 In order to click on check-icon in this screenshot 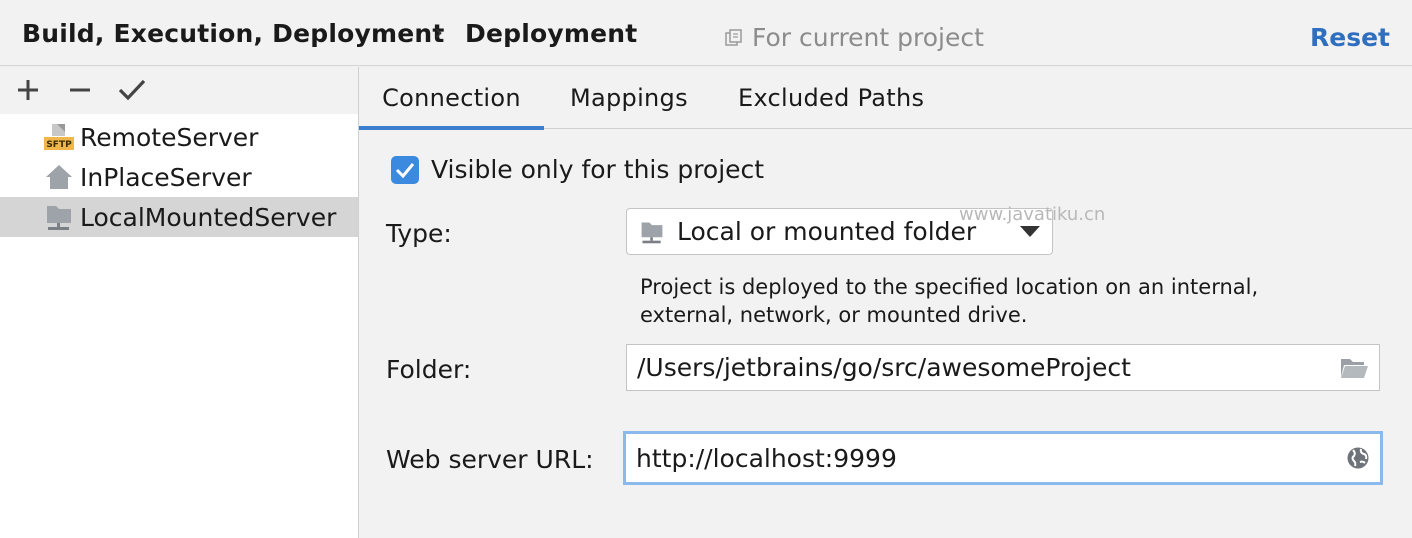, I will do `click(405, 170)`.